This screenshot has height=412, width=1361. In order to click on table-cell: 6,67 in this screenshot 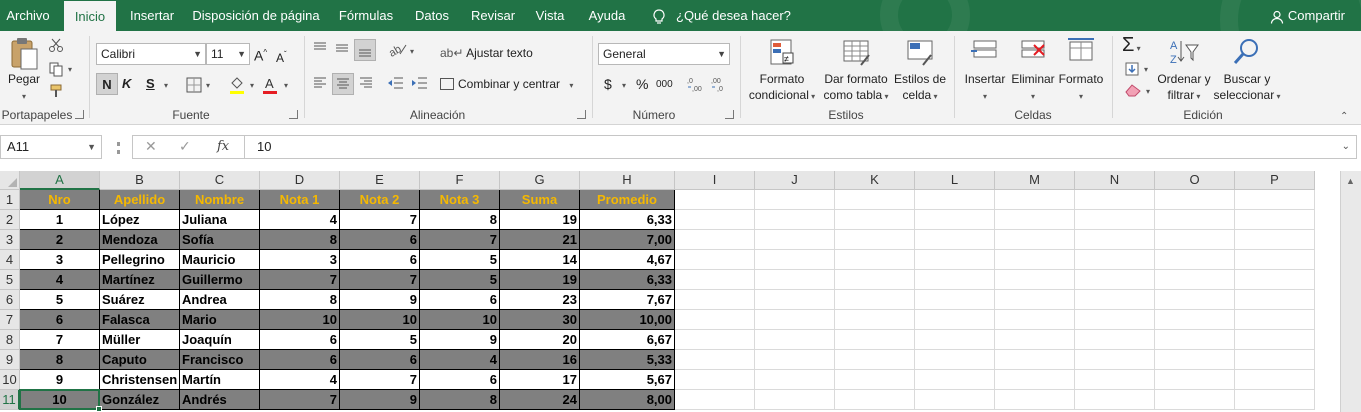, I will do `click(627, 340)`.